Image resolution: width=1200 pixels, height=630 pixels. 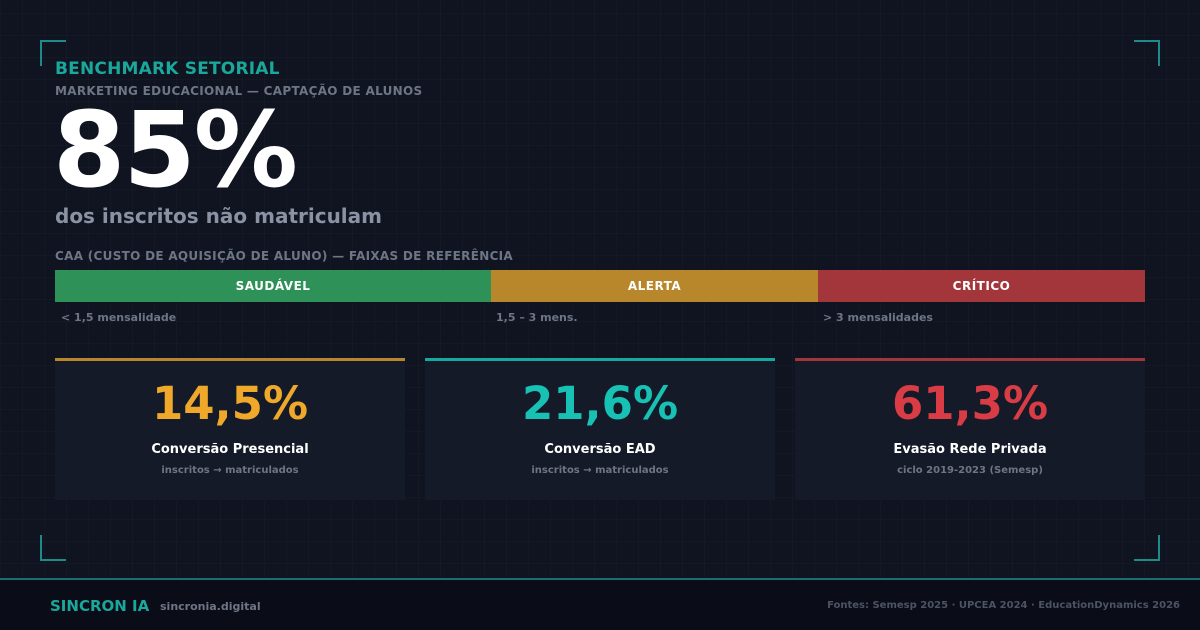 I want to click on site-link: sincronia.digital, so click(x=210, y=606).